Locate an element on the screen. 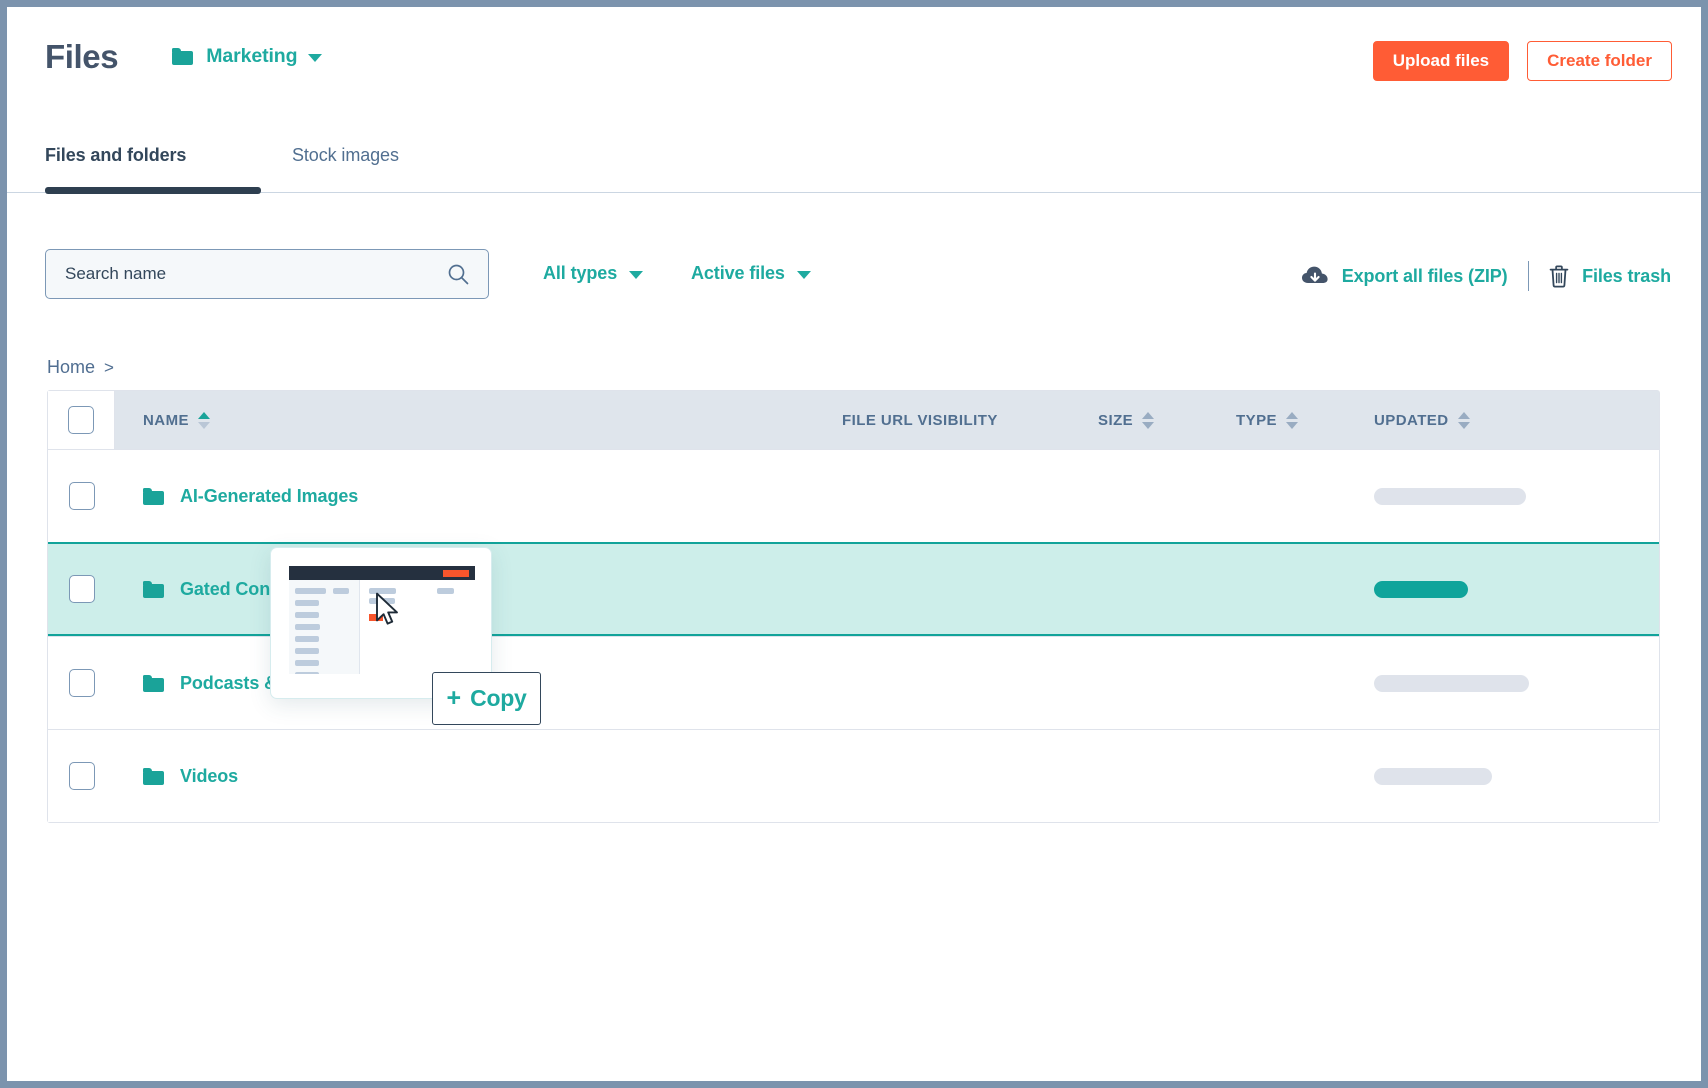 The width and height of the screenshot is (1708, 1088). sort-toggle-updated is located at coordinates (1463, 420).